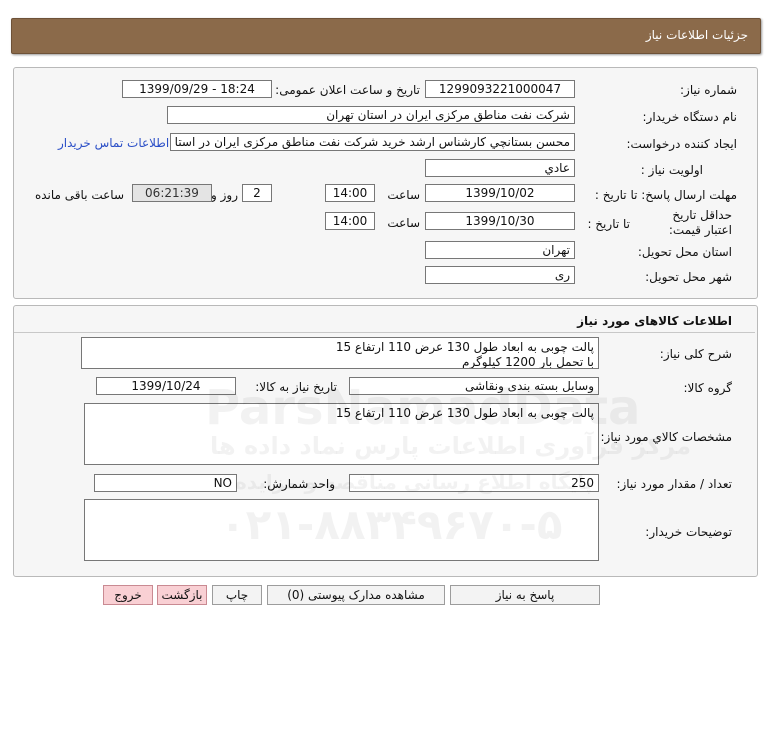  What do you see at coordinates (350, 221) in the screenshot?
I see `validity-time-field: 14:00` at bounding box center [350, 221].